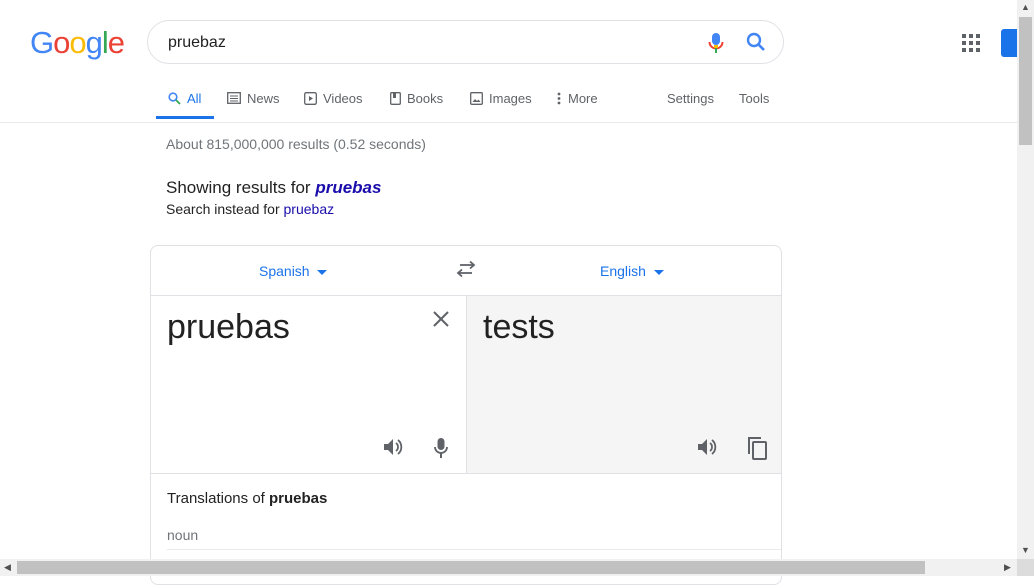 The width and height of the screenshot is (1034, 585). Describe the element at coordinates (238, 187) in the screenshot. I see `showing-prefix: Showing results for` at that location.